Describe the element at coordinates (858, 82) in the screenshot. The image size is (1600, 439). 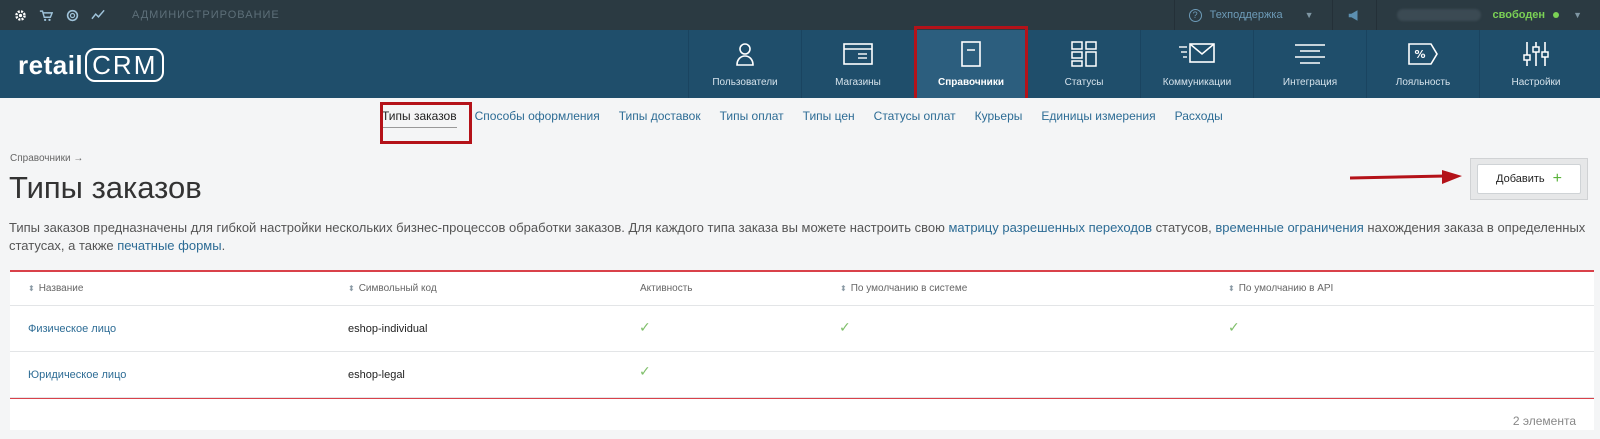
I see `nav-label: Магазины` at that location.